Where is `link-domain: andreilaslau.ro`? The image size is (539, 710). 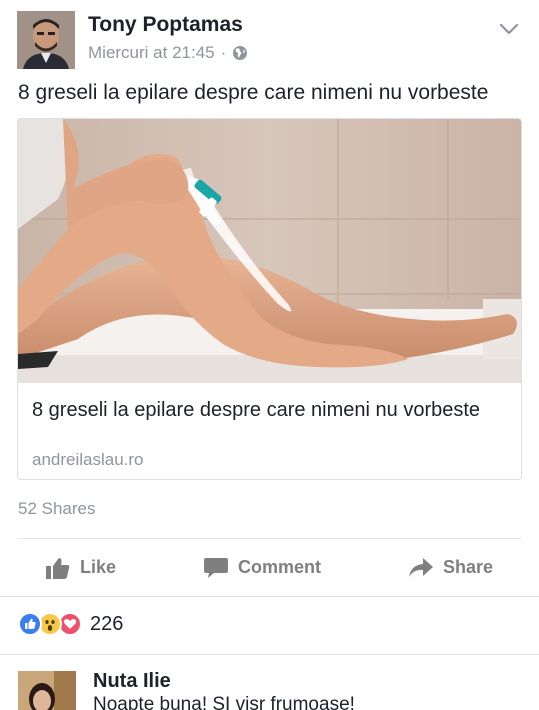 link-domain: andreilaslau.ro is located at coordinates (88, 459).